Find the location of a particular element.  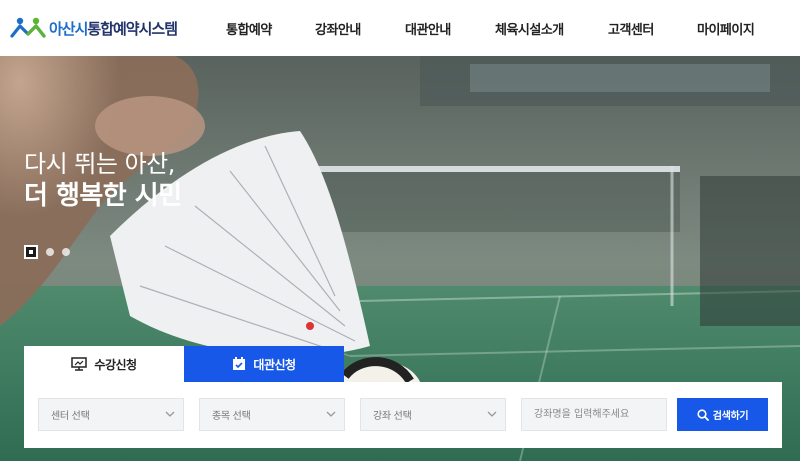

course-select-value: 강좌 선택 is located at coordinates (392, 416).